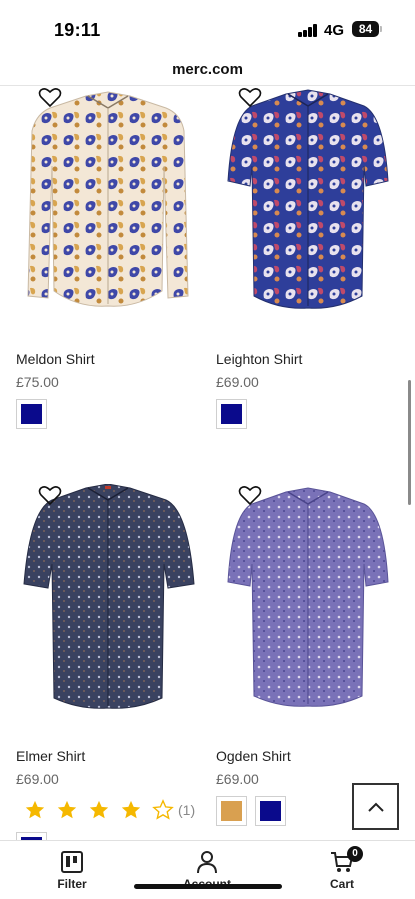 This screenshot has width=415, height=899. Describe the element at coordinates (308, 199) in the screenshot. I see `paisley-short-sleeve-shirt-image` at that location.